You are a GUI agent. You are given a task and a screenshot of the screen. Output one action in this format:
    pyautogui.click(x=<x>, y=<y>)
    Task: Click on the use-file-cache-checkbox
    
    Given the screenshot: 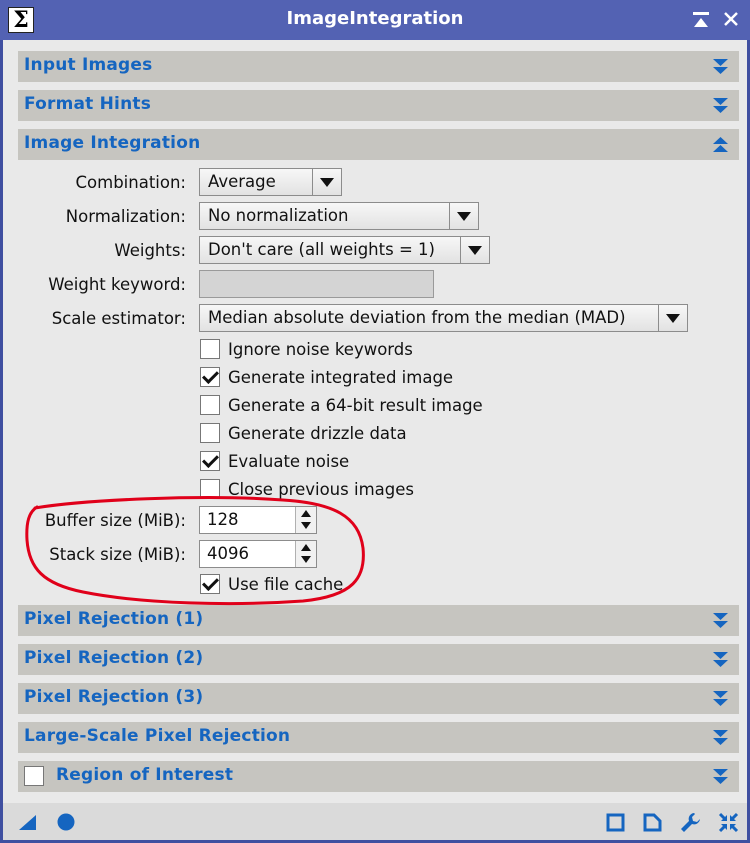 What is the action you would take?
    pyautogui.click(x=210, y=584)
    